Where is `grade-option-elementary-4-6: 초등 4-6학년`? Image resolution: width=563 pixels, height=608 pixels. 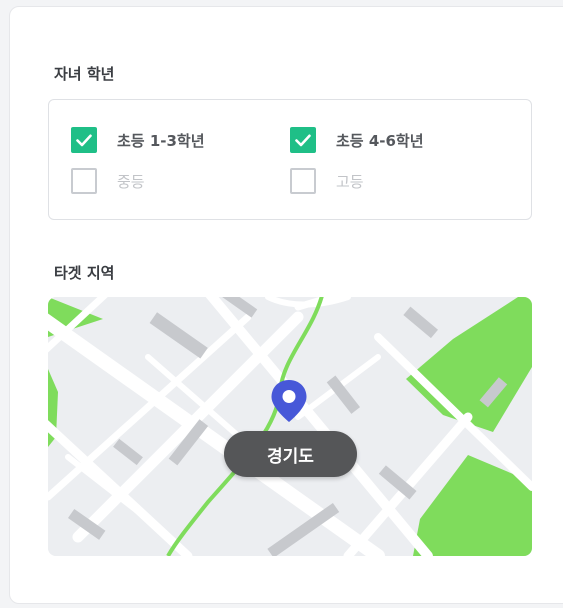
grade-option-elementary-4-6: 초등 4-6학년 is located at coordinates (357, 140).